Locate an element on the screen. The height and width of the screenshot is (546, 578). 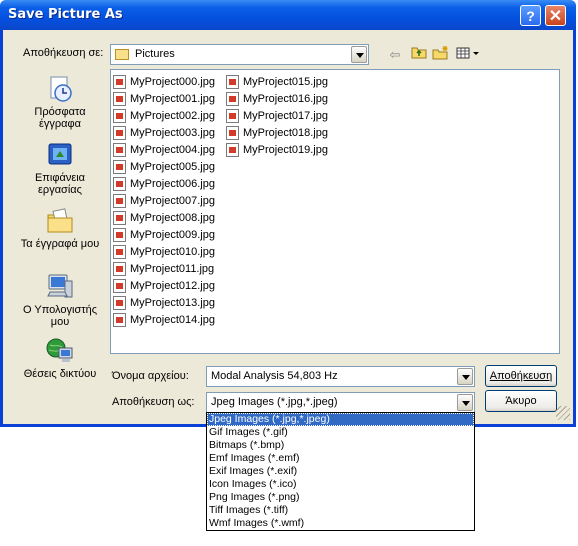
save-in-combo: Pictures is located at coordinates (239, 54).